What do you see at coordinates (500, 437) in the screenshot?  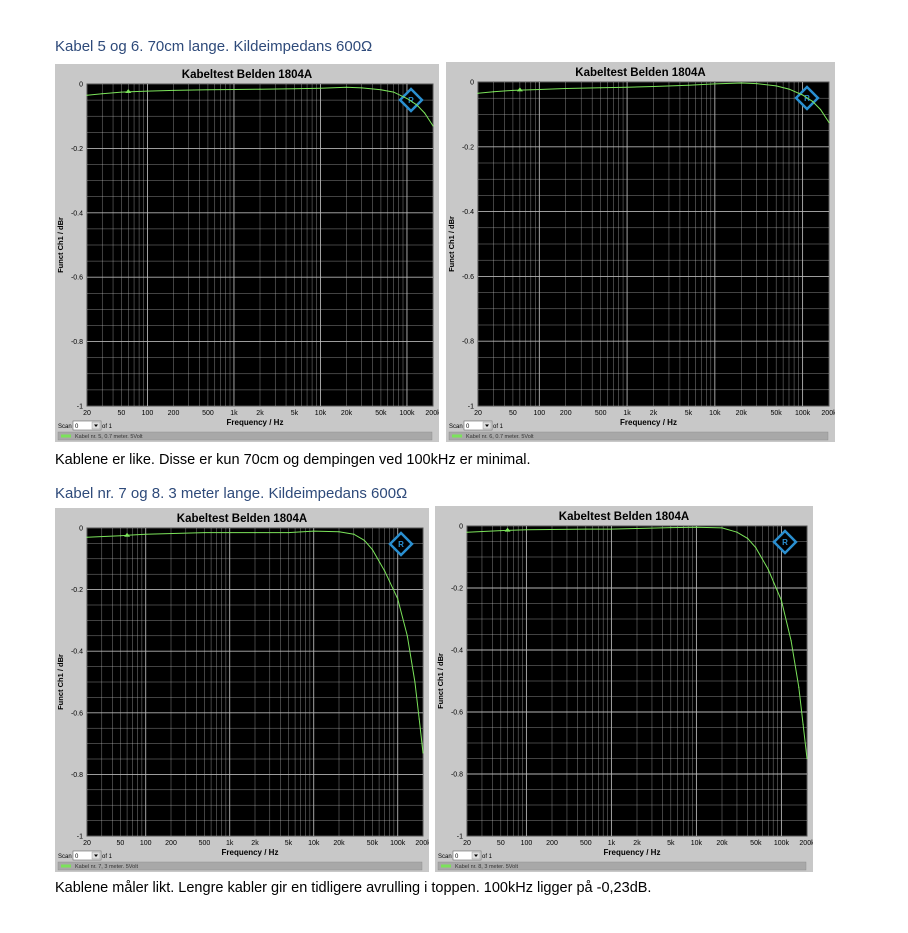 I see `legend-label: Kabel nr. 6, 0.7 meter. 5Volt` at bounding box center [500, 437].